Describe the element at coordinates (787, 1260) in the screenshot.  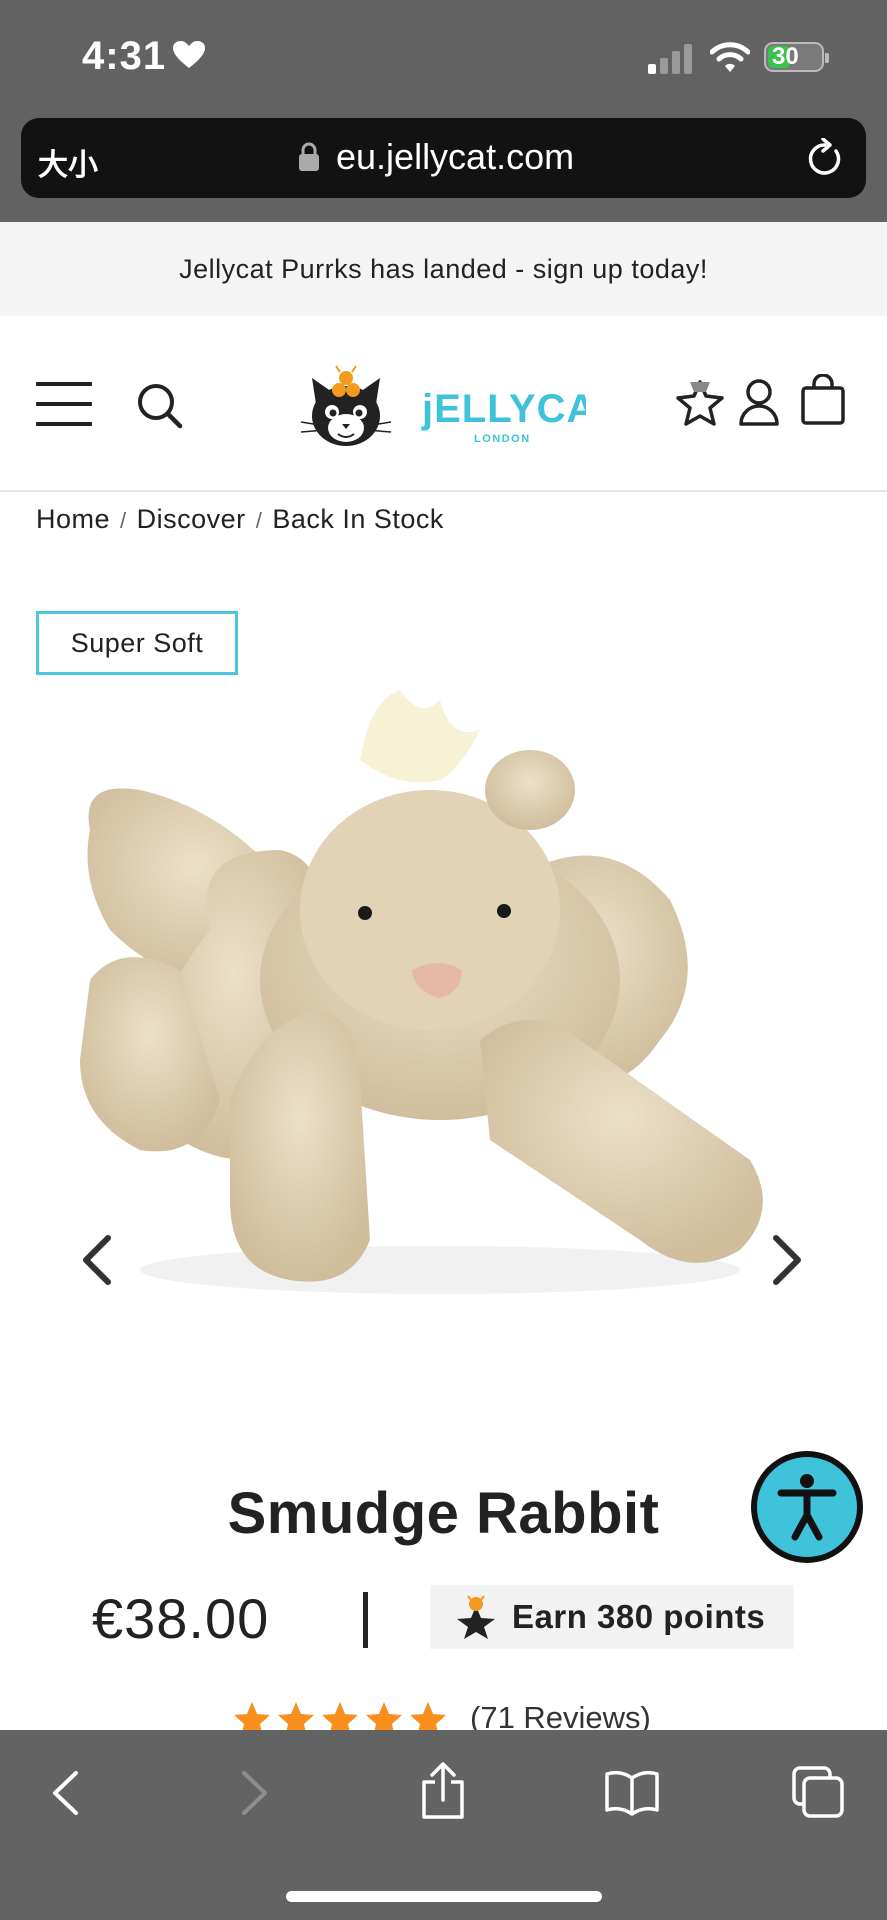
I see `chevron-right-icon` at that location.